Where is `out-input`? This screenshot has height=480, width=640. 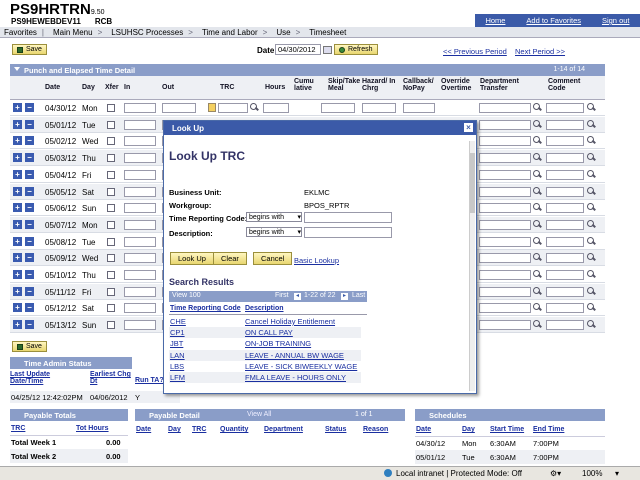
out-input is located at coordinates (179, 108).